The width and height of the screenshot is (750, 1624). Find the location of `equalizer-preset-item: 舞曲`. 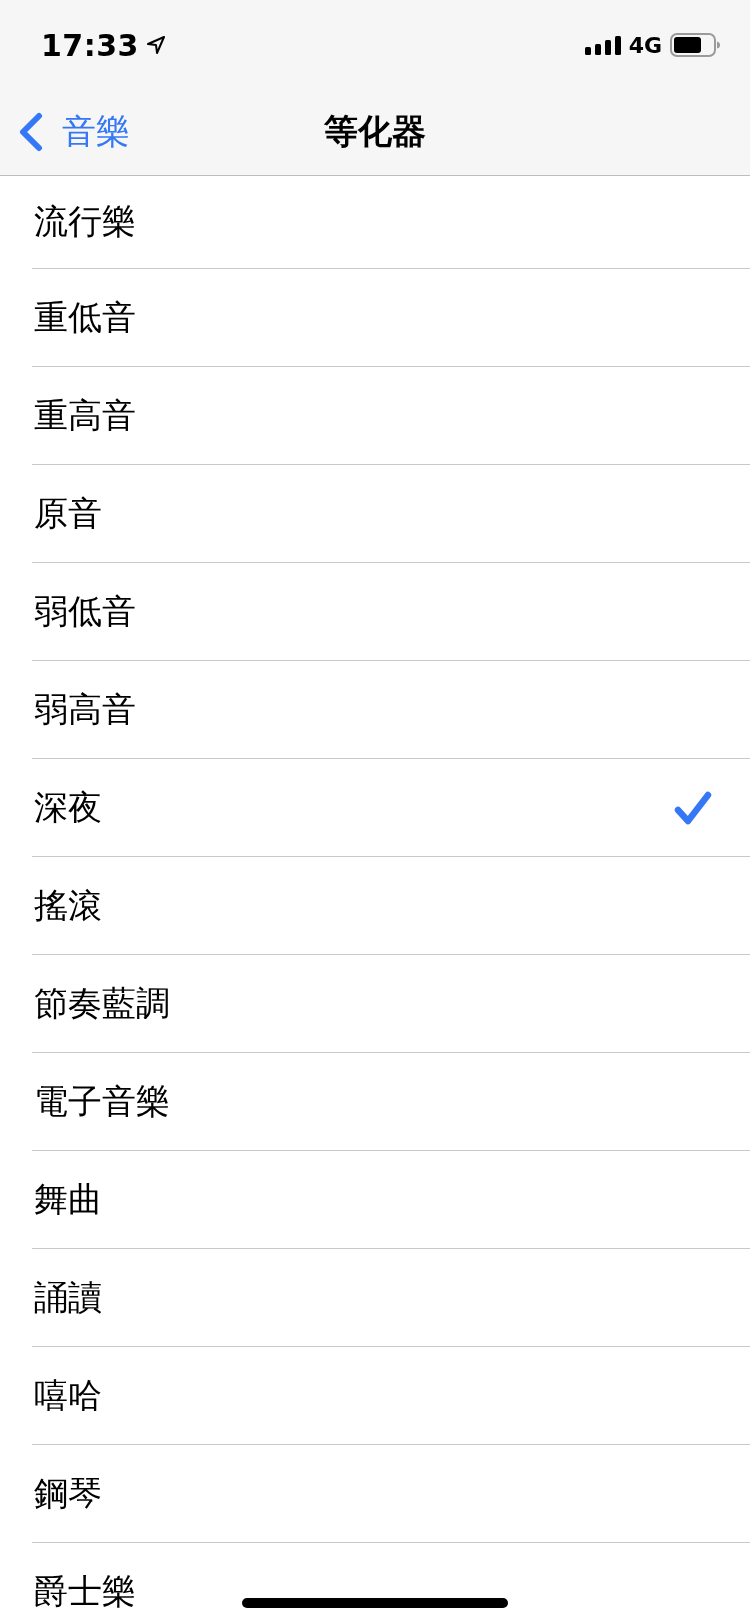

equalizer-preset-item: 舞曲 is located at coordinates (391, 1200).